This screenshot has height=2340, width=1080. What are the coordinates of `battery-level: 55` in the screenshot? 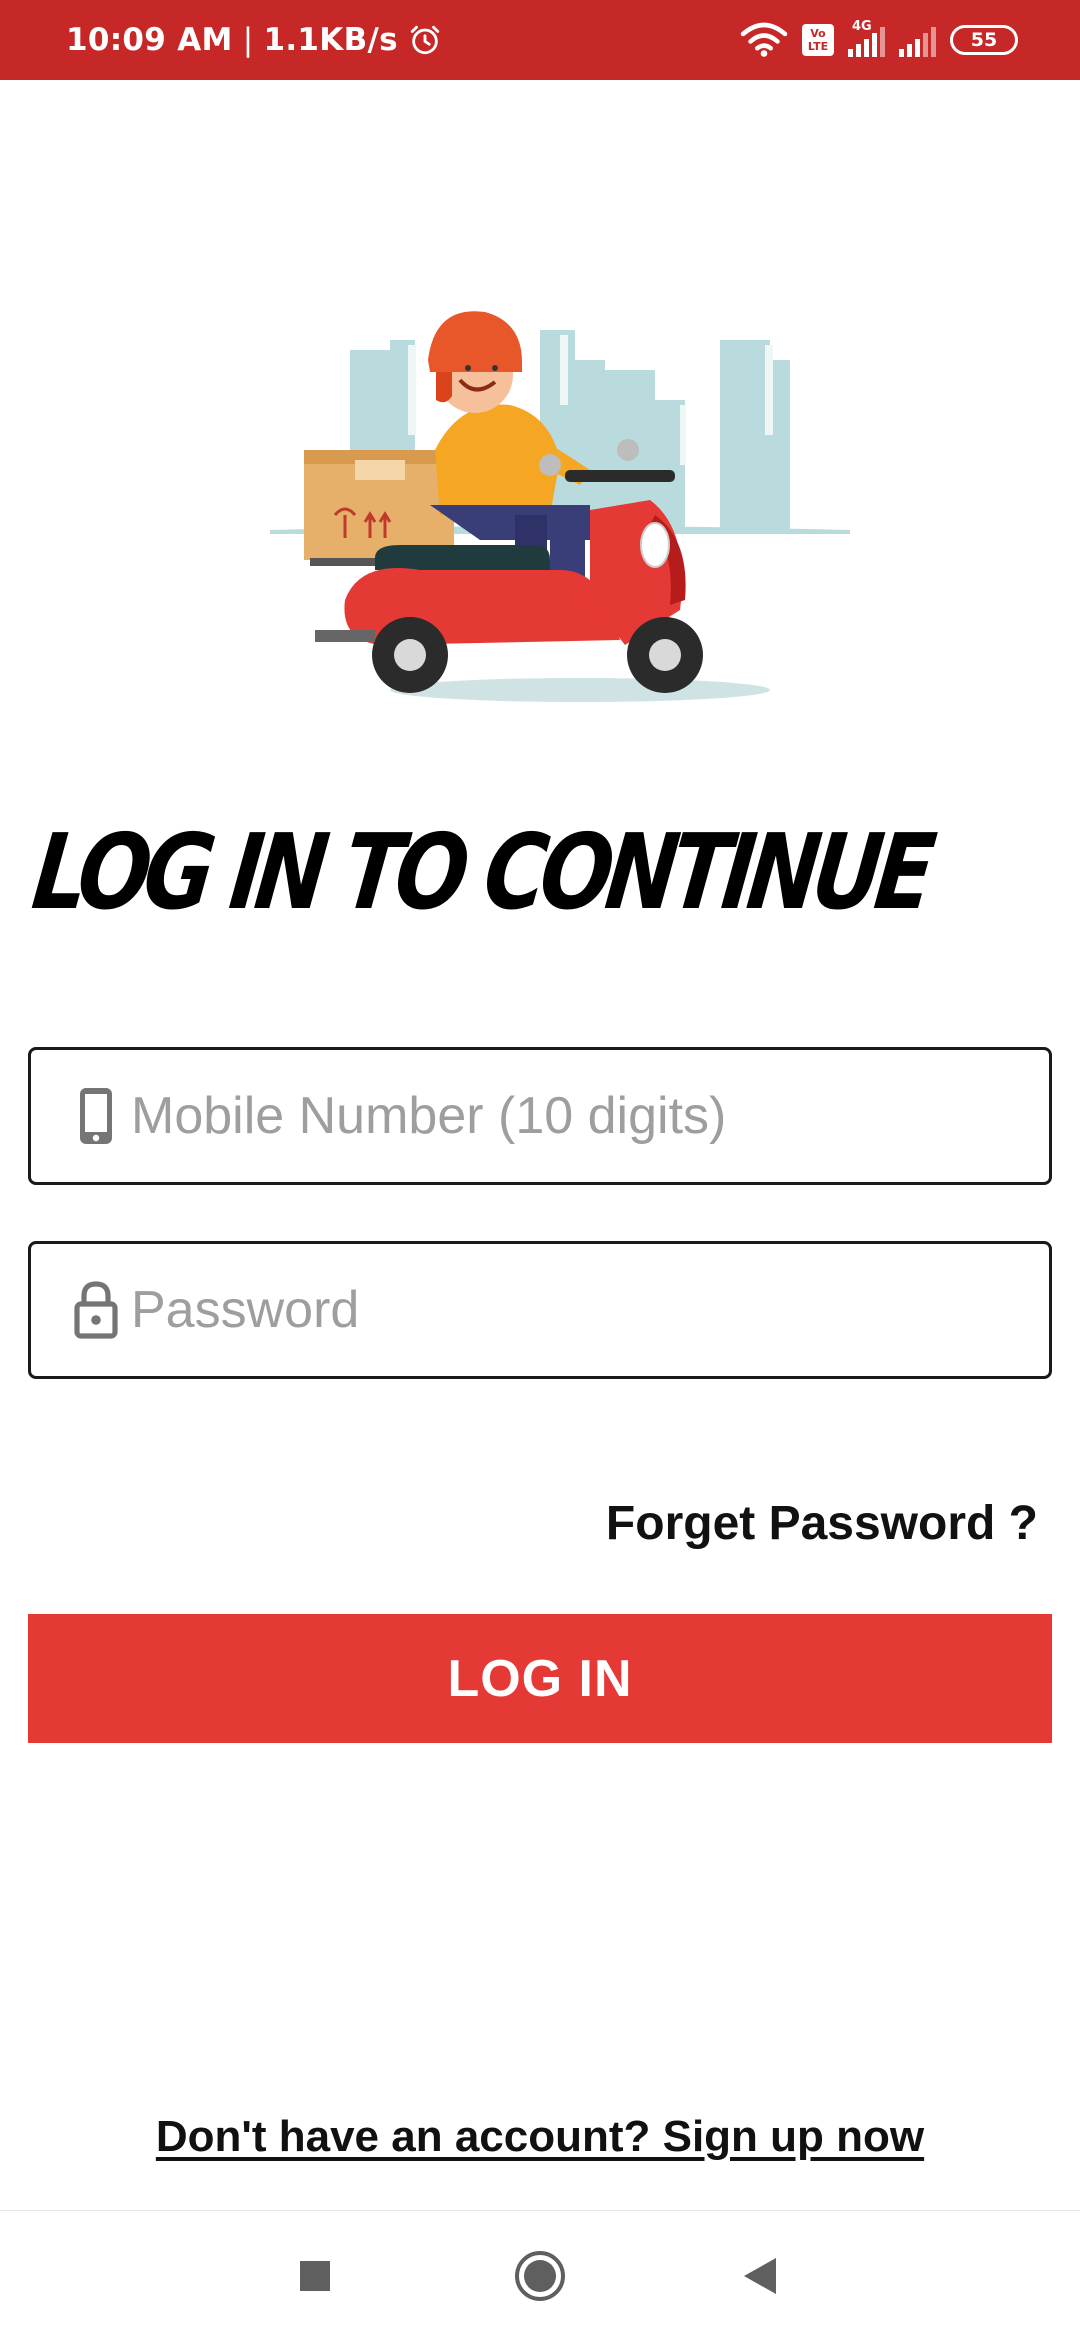 It's located at (984, 40).